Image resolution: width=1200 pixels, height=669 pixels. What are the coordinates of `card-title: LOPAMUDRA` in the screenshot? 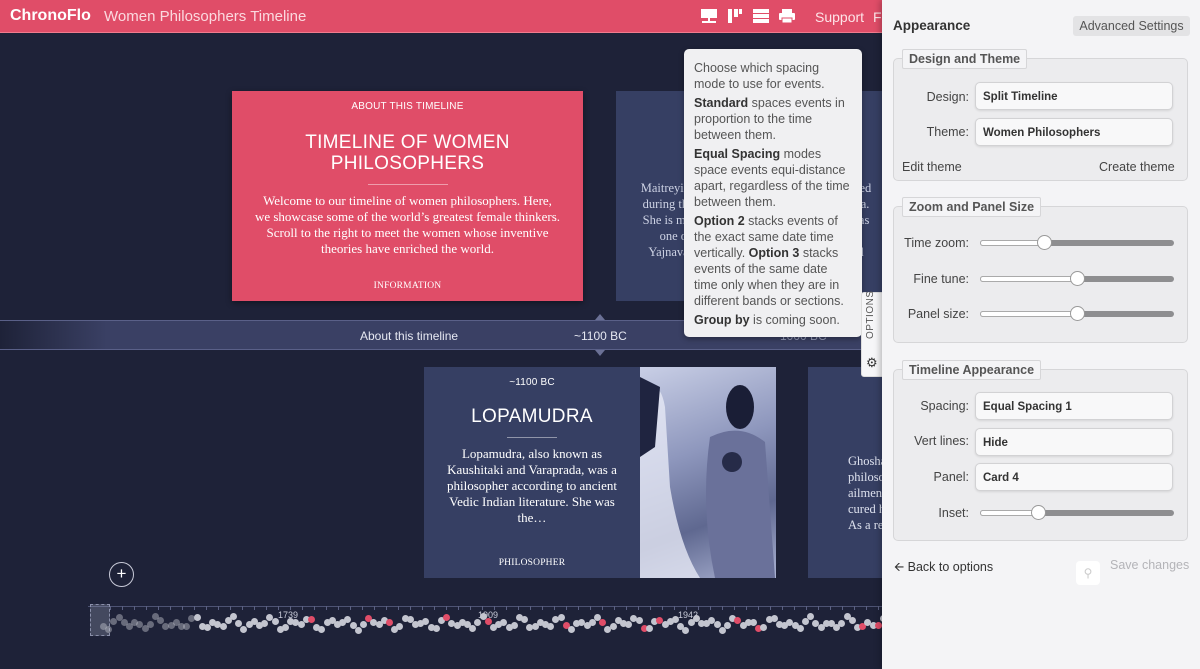 It's located at (532, 416).